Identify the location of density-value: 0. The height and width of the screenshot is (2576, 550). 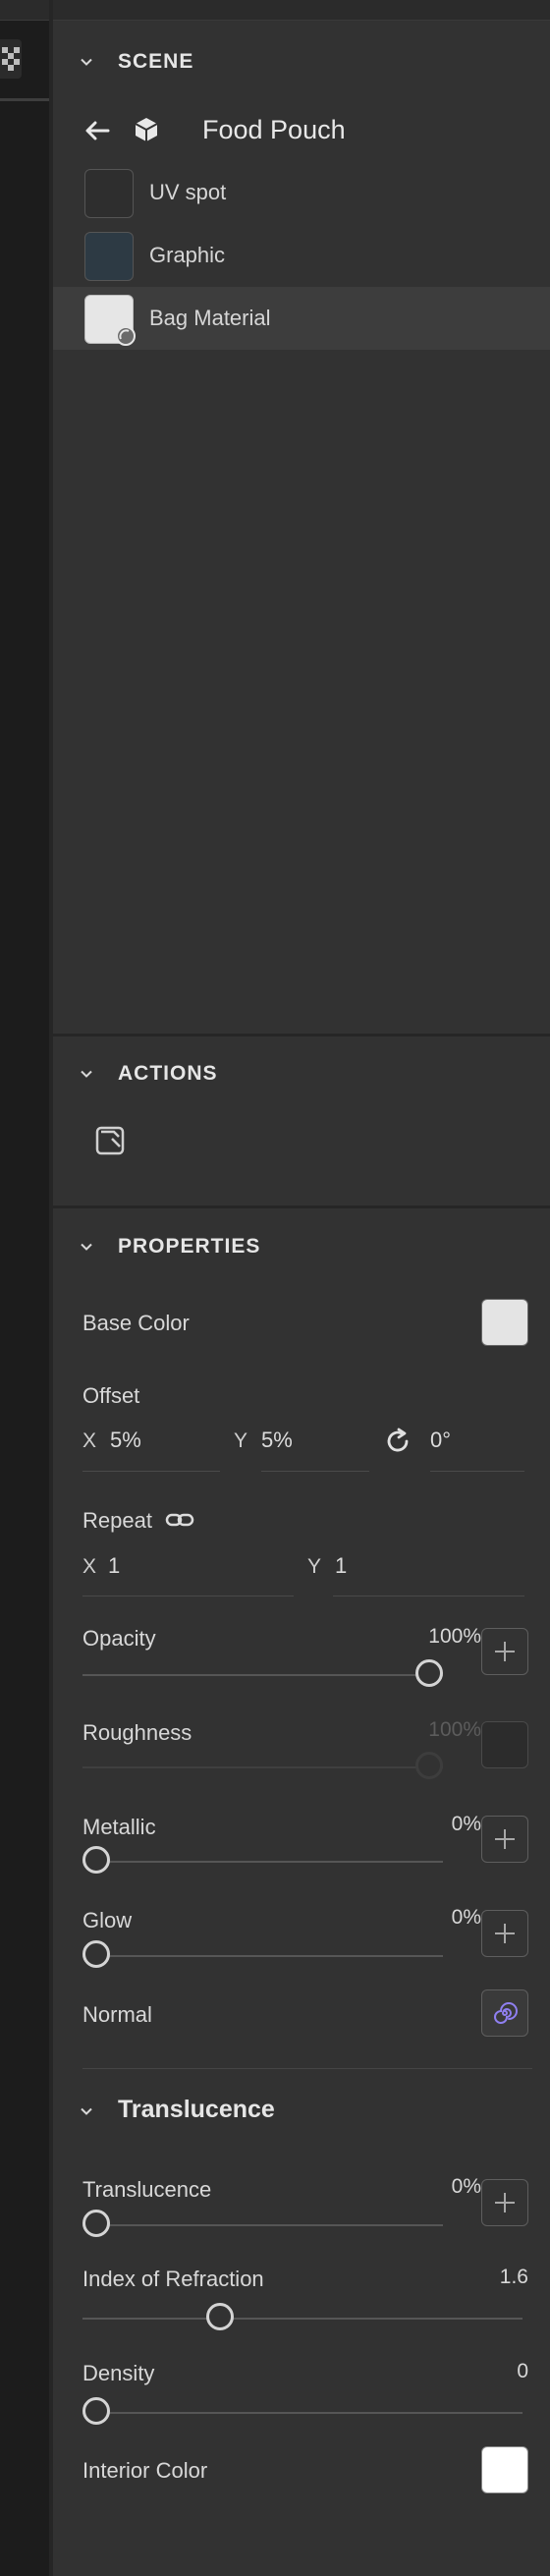
(522, 2371).